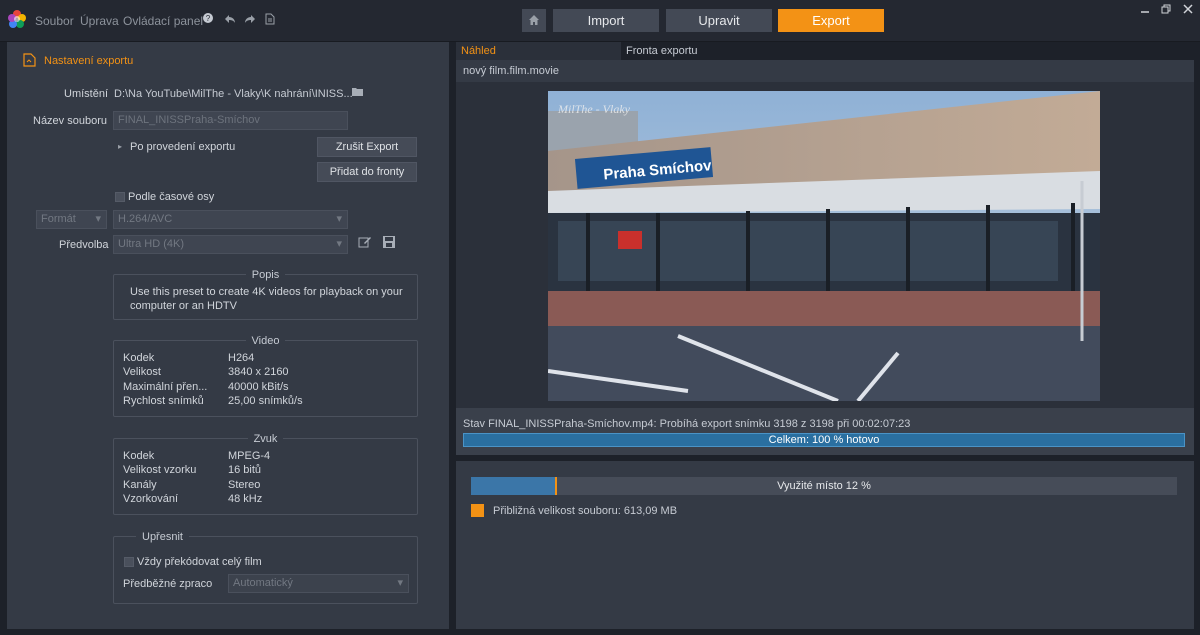  What do you see at coordinates (249, 456) in the screenshot?
I see `audio-codec-value: MPEG-4` at bounding box center [249, 456].